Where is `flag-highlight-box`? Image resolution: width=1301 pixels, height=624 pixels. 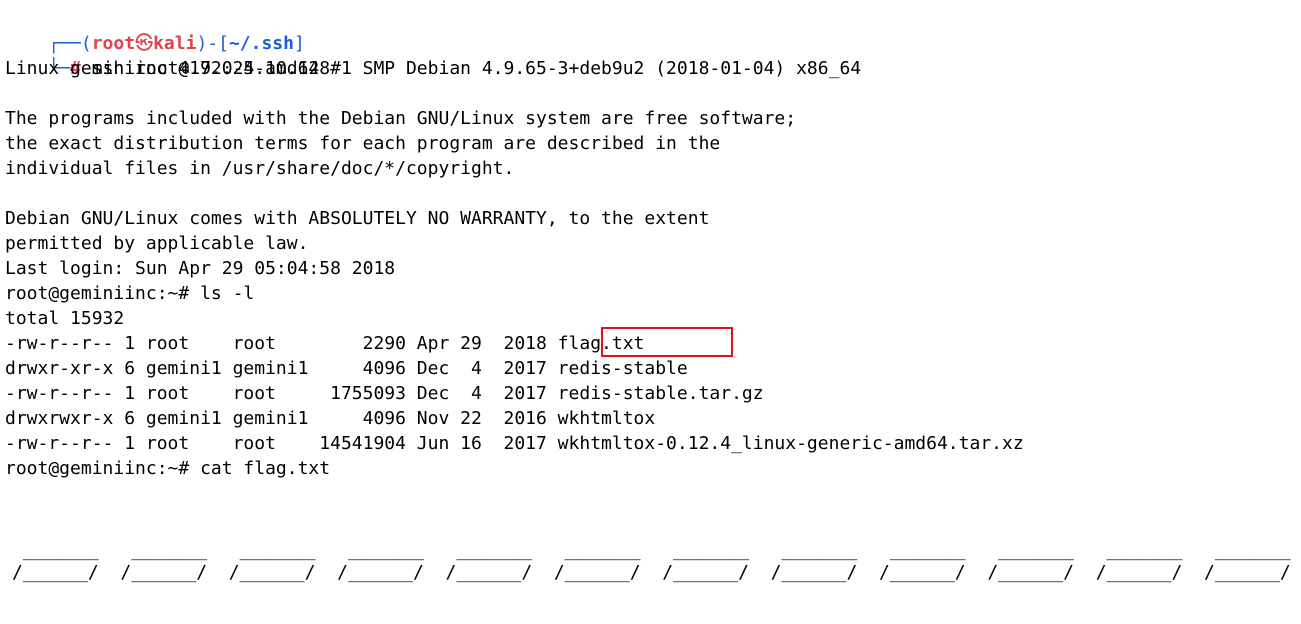 flag-highlight-box is located at coordinates (667, 342).